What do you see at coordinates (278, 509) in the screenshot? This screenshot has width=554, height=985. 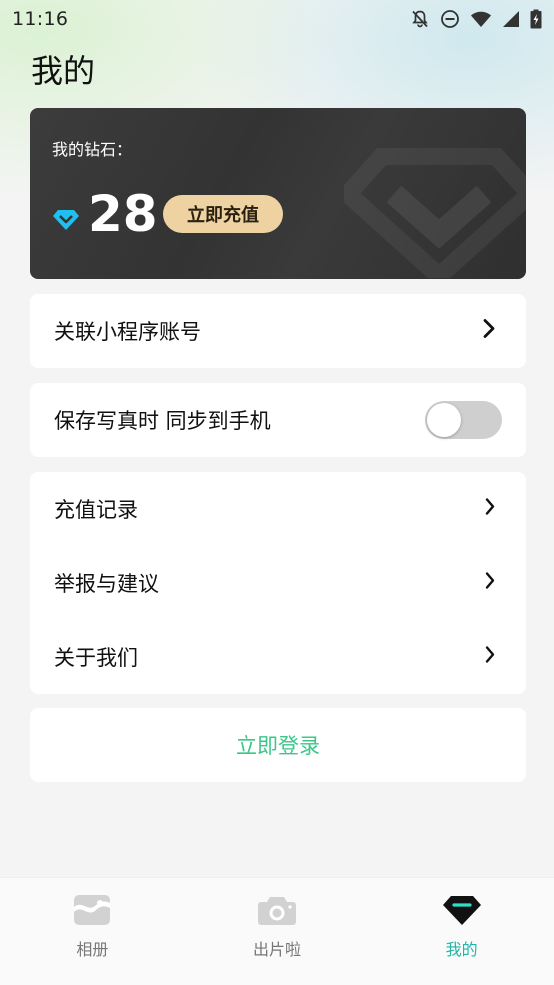 I see `menu-item-recharge-records: 充值记录` at bounding box center [278, 509].